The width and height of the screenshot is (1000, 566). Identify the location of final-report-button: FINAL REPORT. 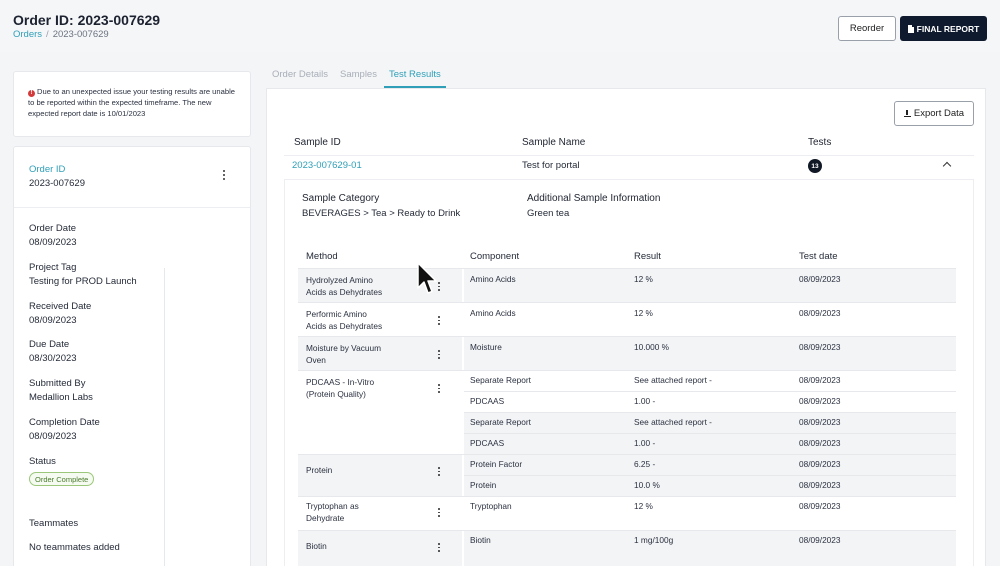
(943, 28).